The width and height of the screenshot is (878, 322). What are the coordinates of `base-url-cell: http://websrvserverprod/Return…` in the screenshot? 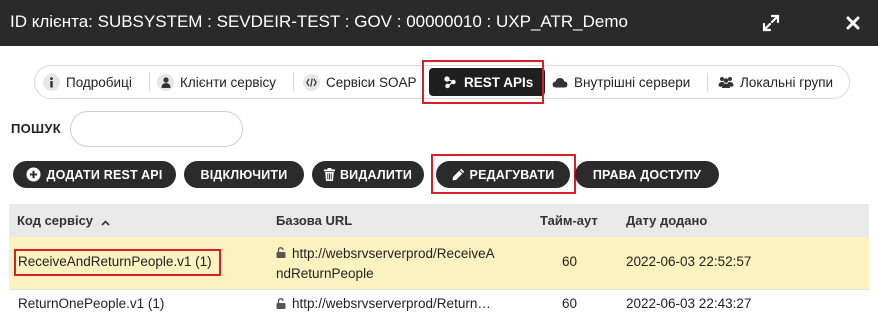 It's located at (383, 304).